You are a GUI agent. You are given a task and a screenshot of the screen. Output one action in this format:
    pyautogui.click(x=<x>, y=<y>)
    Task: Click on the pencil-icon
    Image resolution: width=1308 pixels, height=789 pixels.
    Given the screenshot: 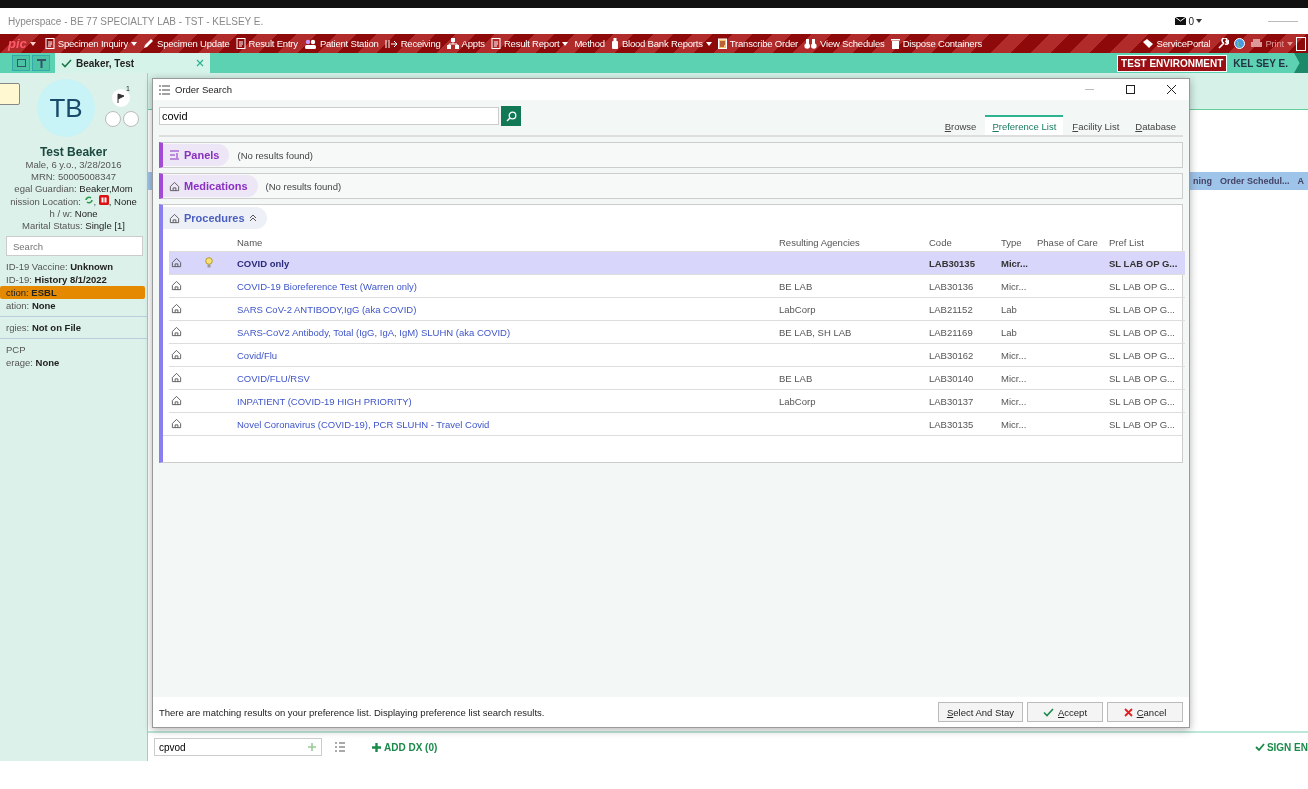 What is the action you would take?
    pyautogui.click(x=148, y=43)
    